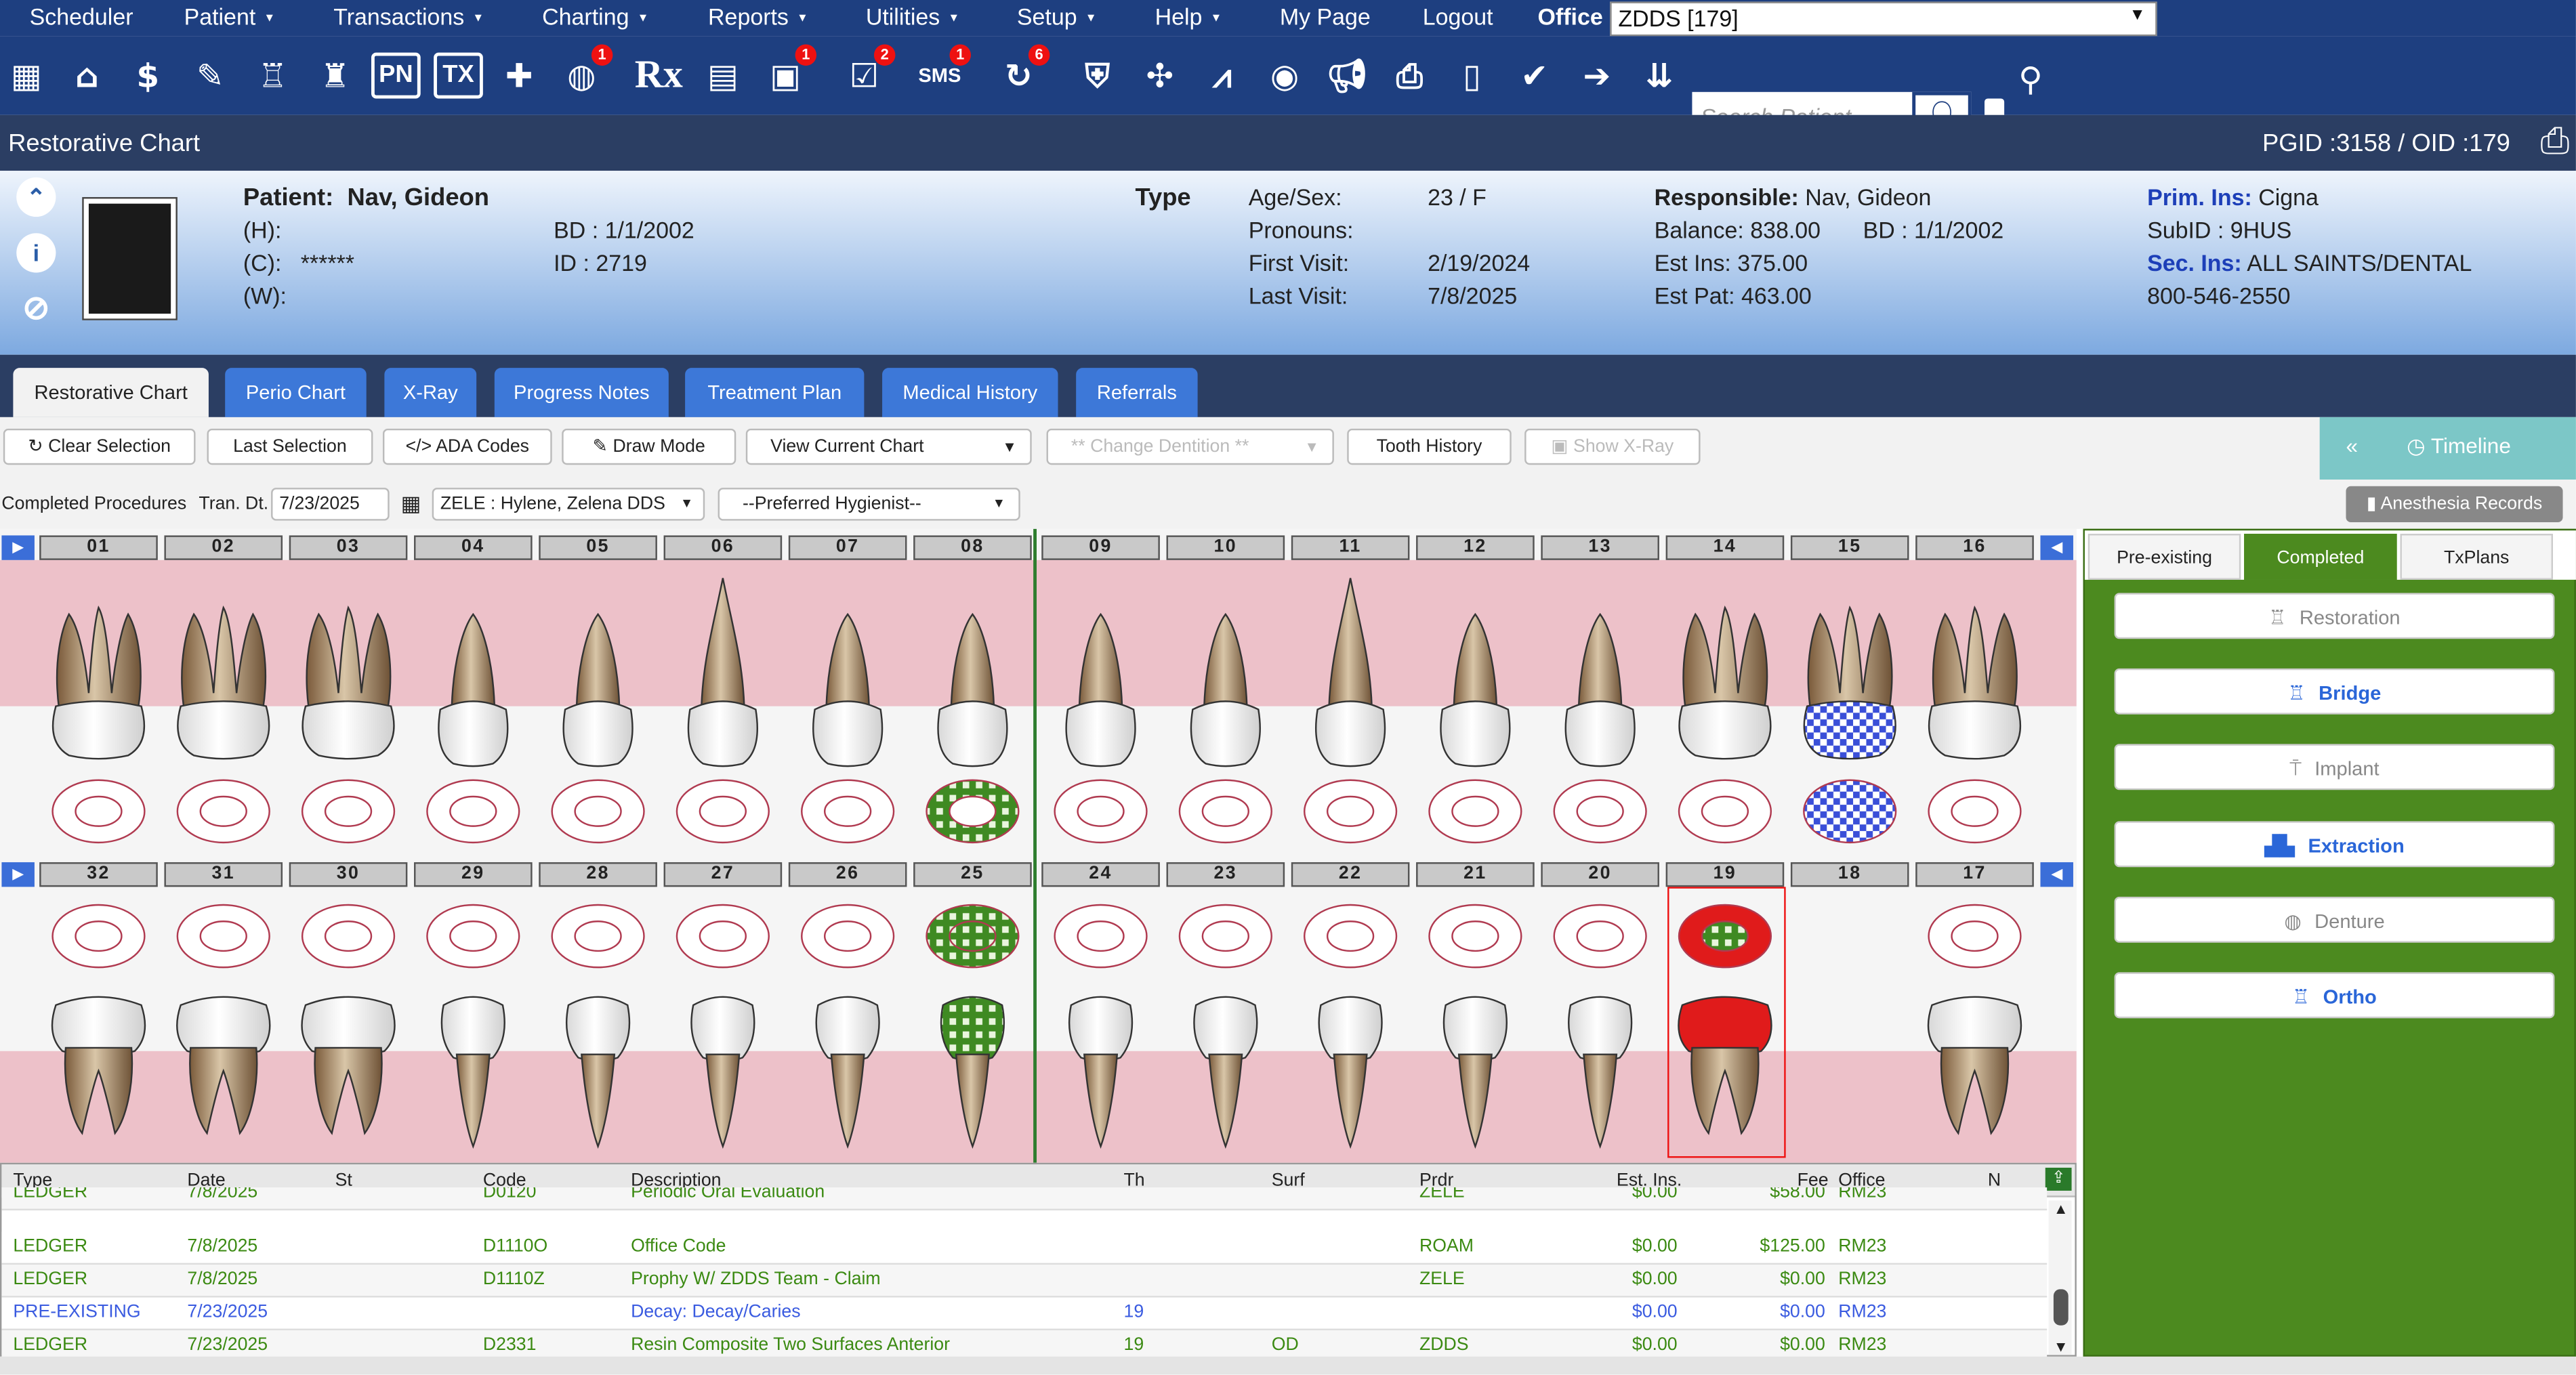 This screenshot has height=1375, width=2576. Describe the element at coordinates (2334, 767) in the screenshot. I see `implant-button: ⍑ Implant` at that location.